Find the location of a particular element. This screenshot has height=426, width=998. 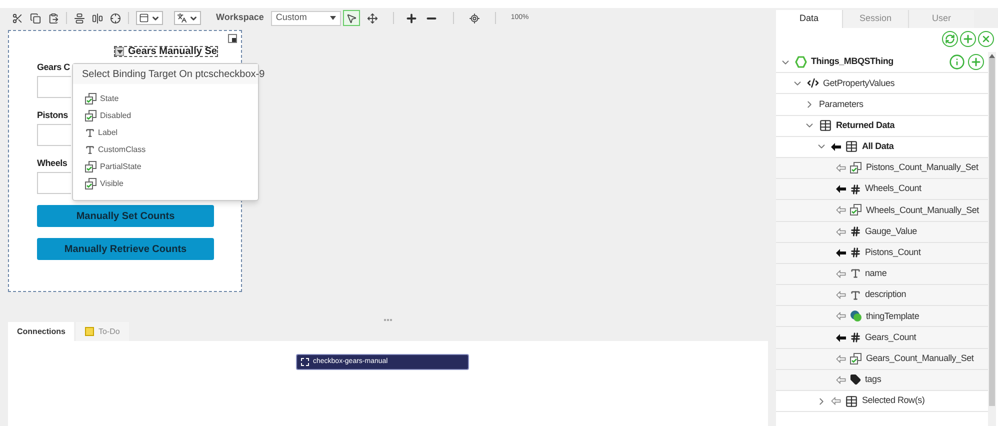

pointer-button is located at coordinates (351, 18).